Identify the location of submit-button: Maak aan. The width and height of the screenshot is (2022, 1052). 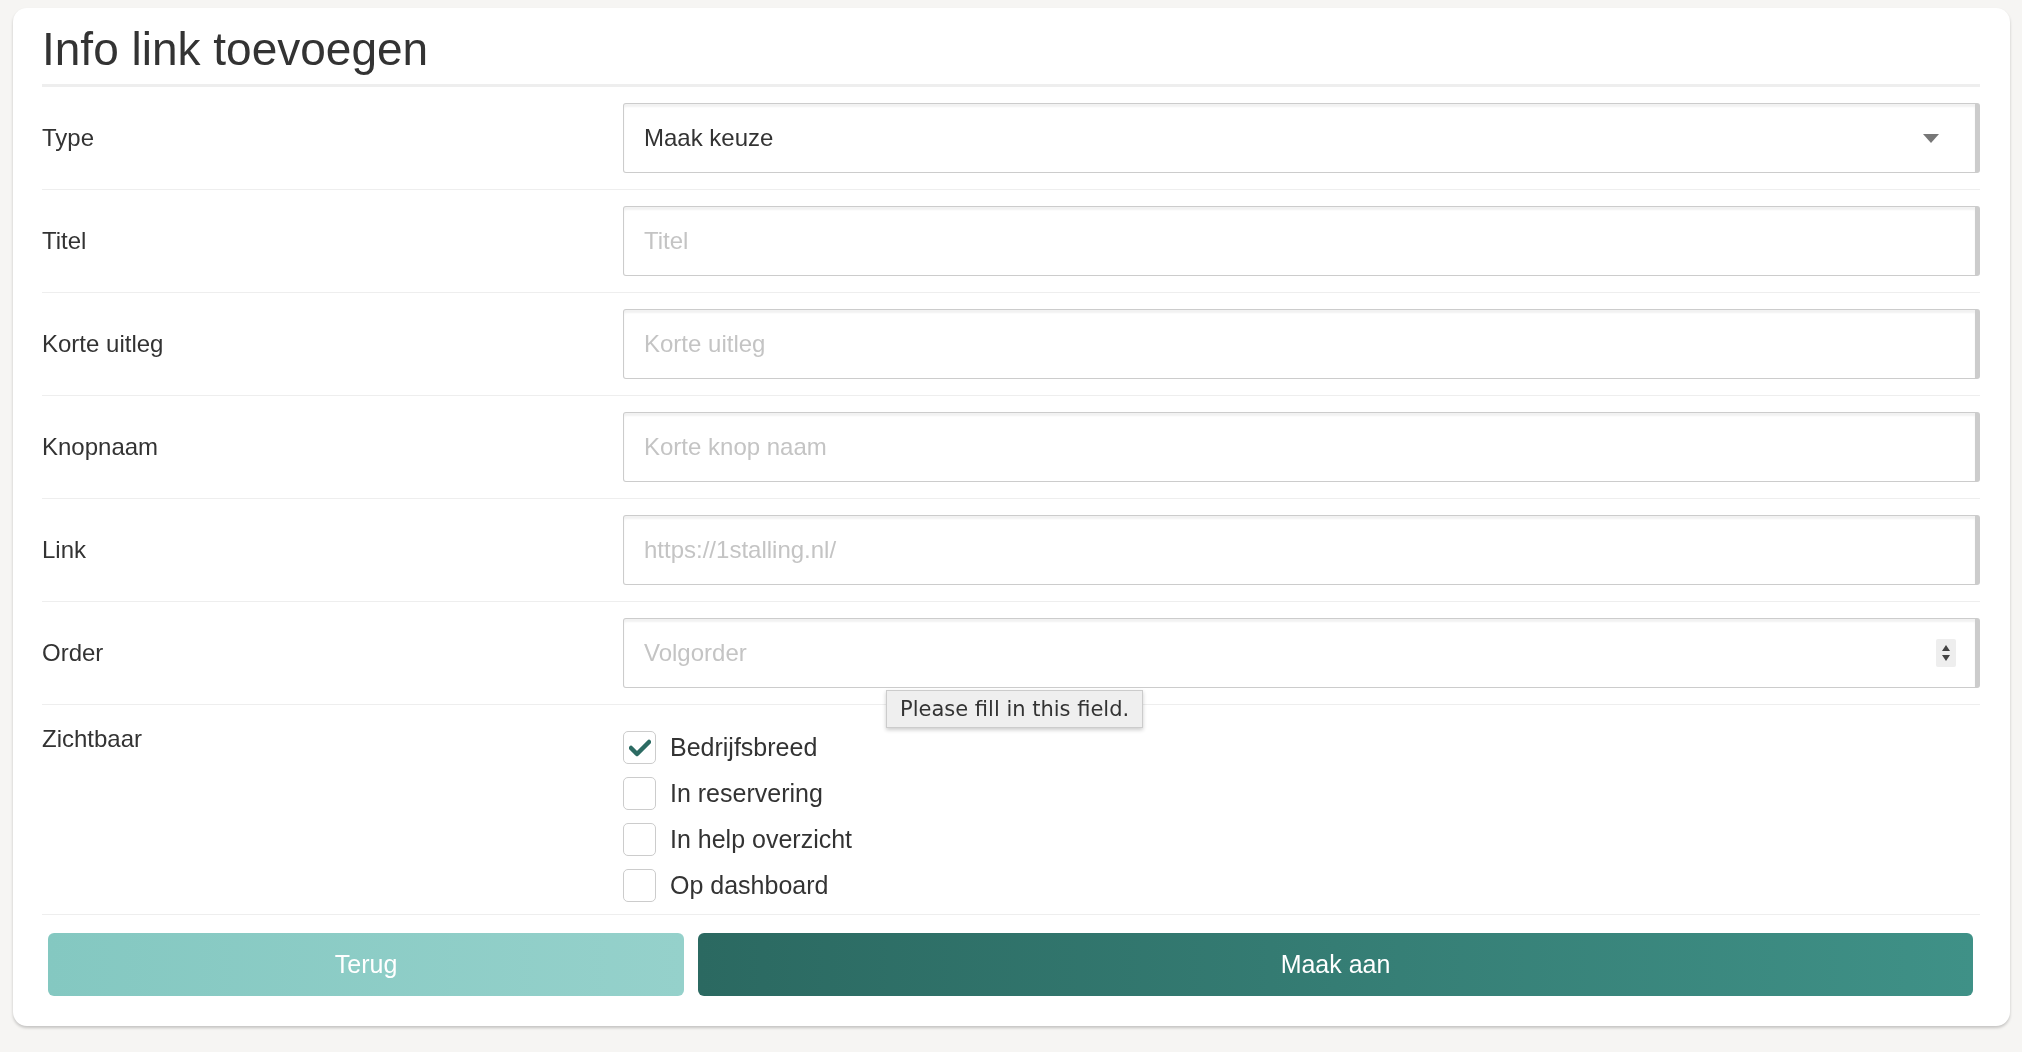
(1335, 964).